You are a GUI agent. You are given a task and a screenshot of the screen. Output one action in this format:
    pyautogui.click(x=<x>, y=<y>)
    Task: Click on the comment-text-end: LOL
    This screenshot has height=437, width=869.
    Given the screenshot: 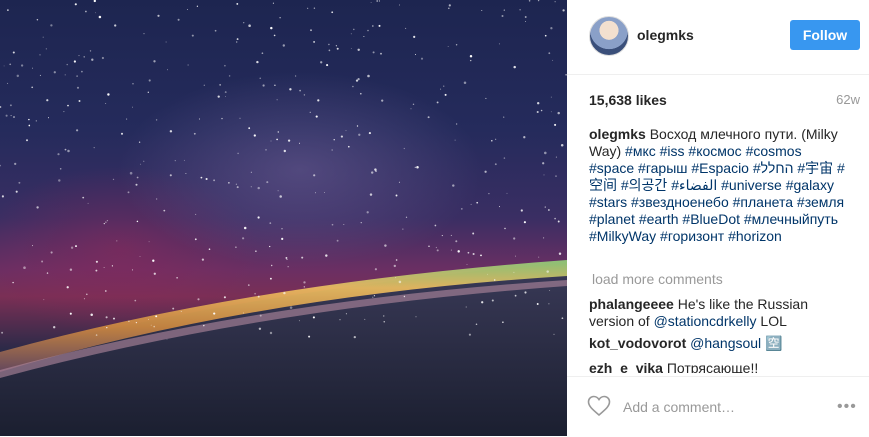 What is the action you would take?
    pyautogui.click(x=771, y=321)
    